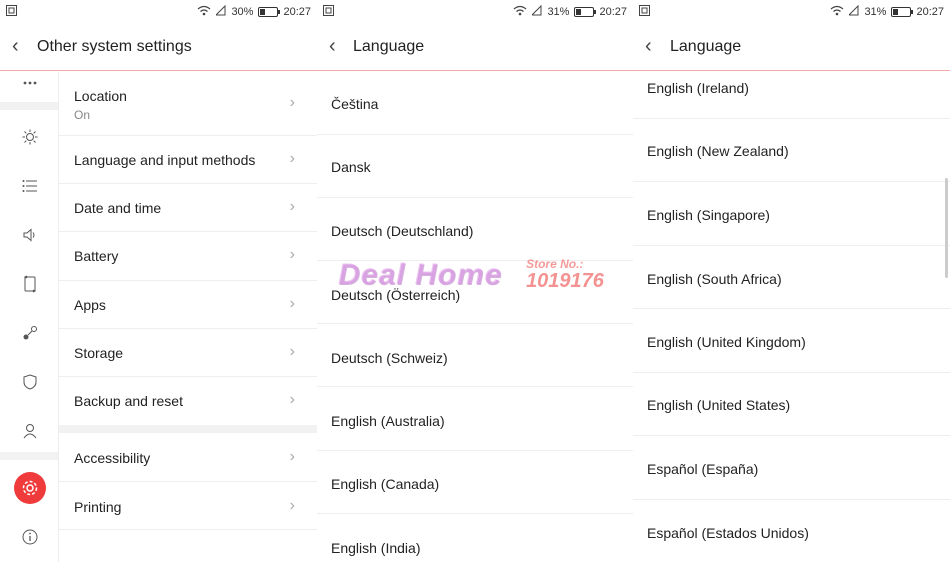 The width and height of the screenshot is (950, 562). Describe the element at coordinates (475, 292) in the screenshot. I see `language-item: Deutsch (Österreich)` at that location.